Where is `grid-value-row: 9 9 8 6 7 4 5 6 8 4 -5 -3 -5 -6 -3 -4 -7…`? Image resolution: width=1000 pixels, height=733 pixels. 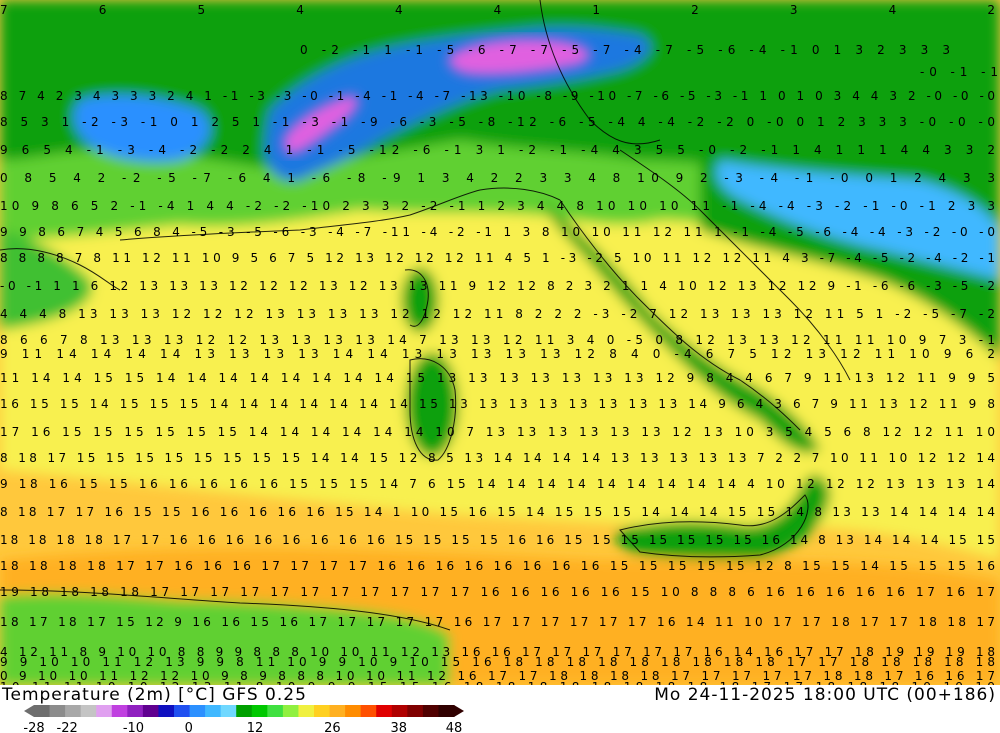 grid-value-row: 9 9 8 6 7 4 5 6 8 4 -5 -3 -5 -6 -3 -4 -7… is located at coordinates (497, 232).